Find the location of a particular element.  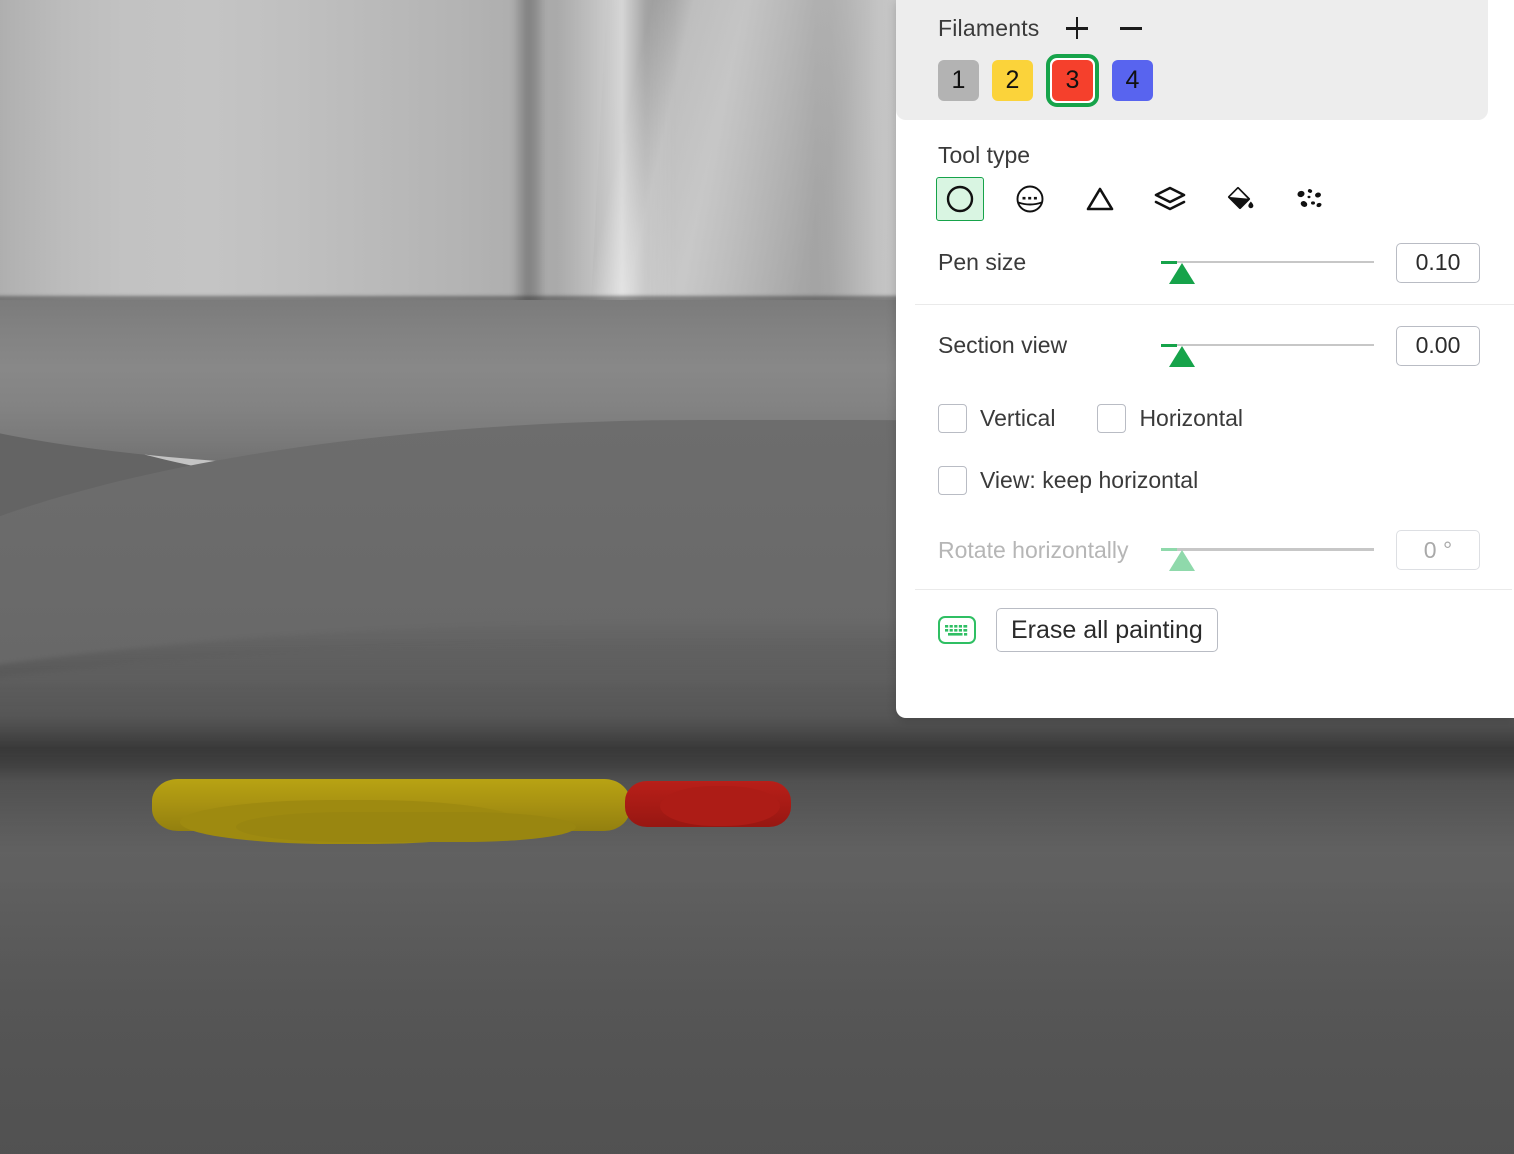

height-range-tool-button is located at coordinates (1170, 199).